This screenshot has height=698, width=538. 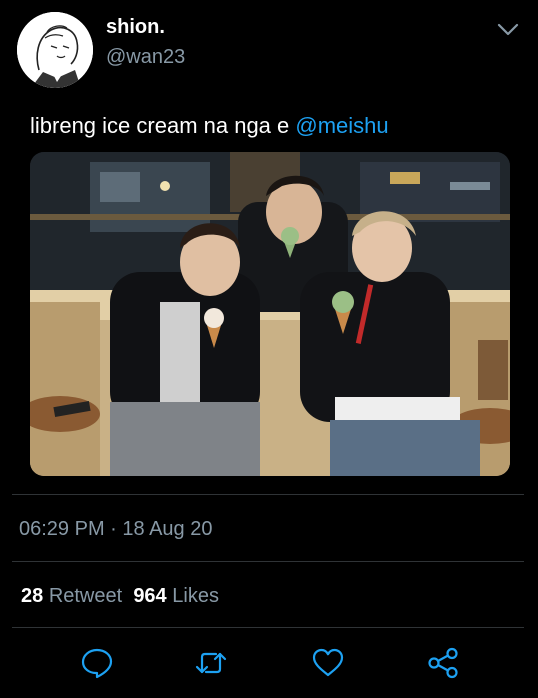 I want to click on likes-count: 964, so click(x=150, y=596).